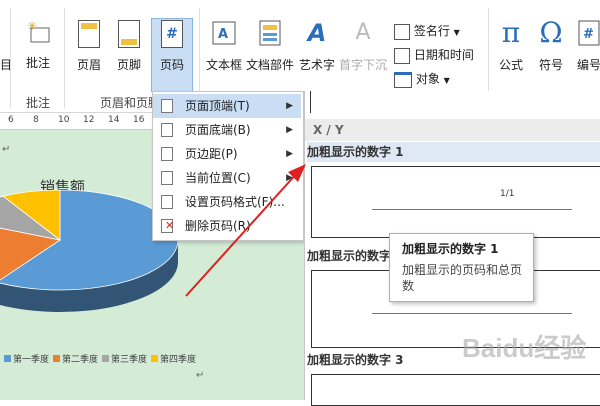 This screenshot has height=406, width=600. I want to click on object-icon, so click(403, 79).